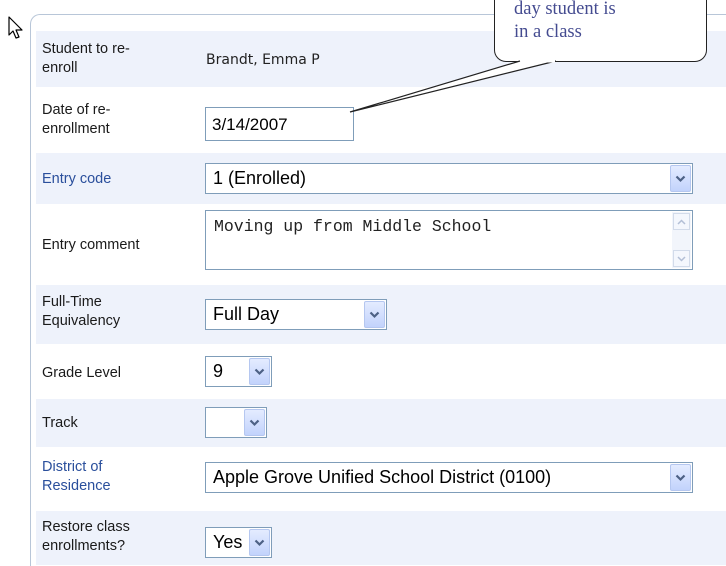 Image resolution: width=726 pixels, height=566 pixels. I want to click on callout-pointer, so click(453, 86).